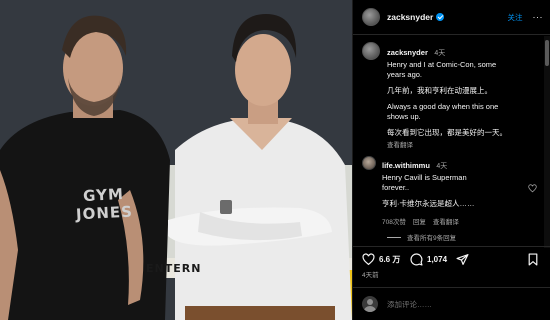 This screenshot has height=320, width=550. What do you see at coordinates (439, 90) in the screenshot?
I see `caption-translation: 几年前，我和亨利在动漫展上。` at bounding box center [439, 90].